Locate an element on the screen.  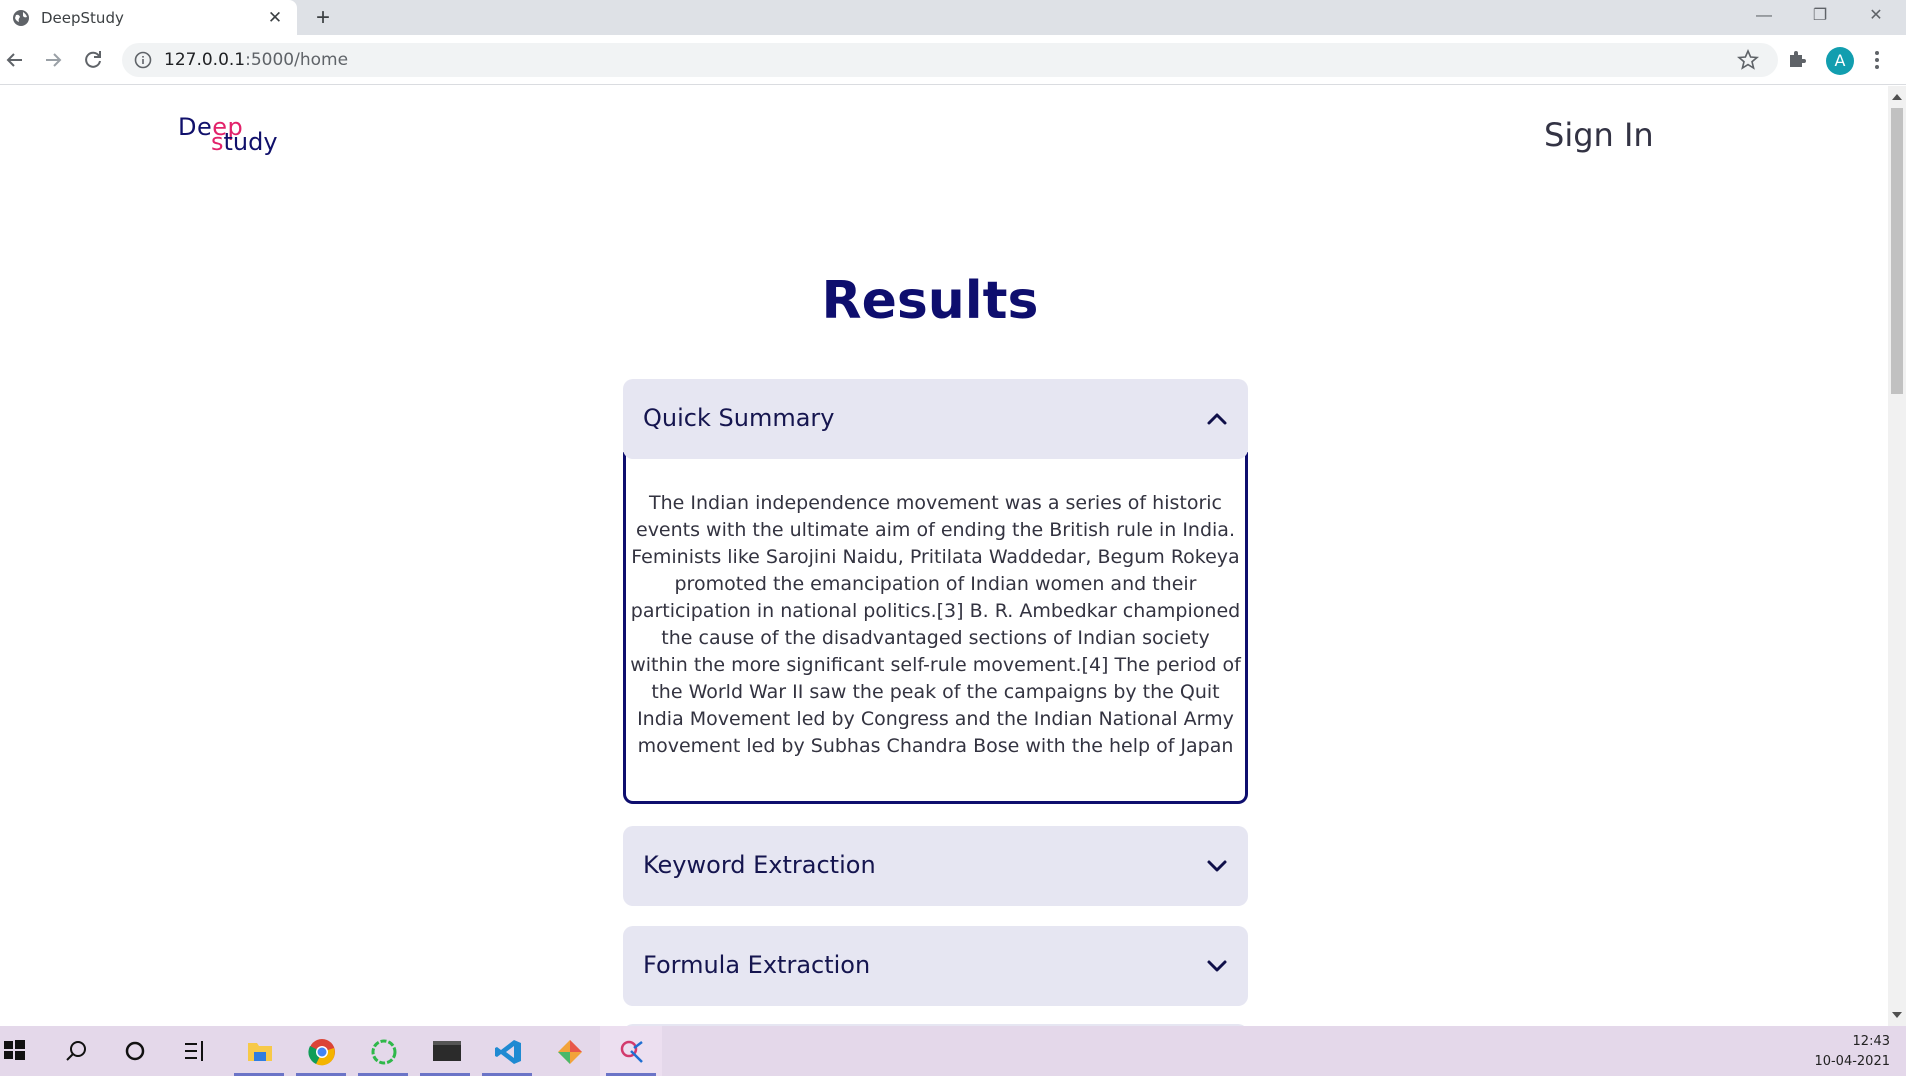
loading-app-icon is located at coordinates (383, 1051).